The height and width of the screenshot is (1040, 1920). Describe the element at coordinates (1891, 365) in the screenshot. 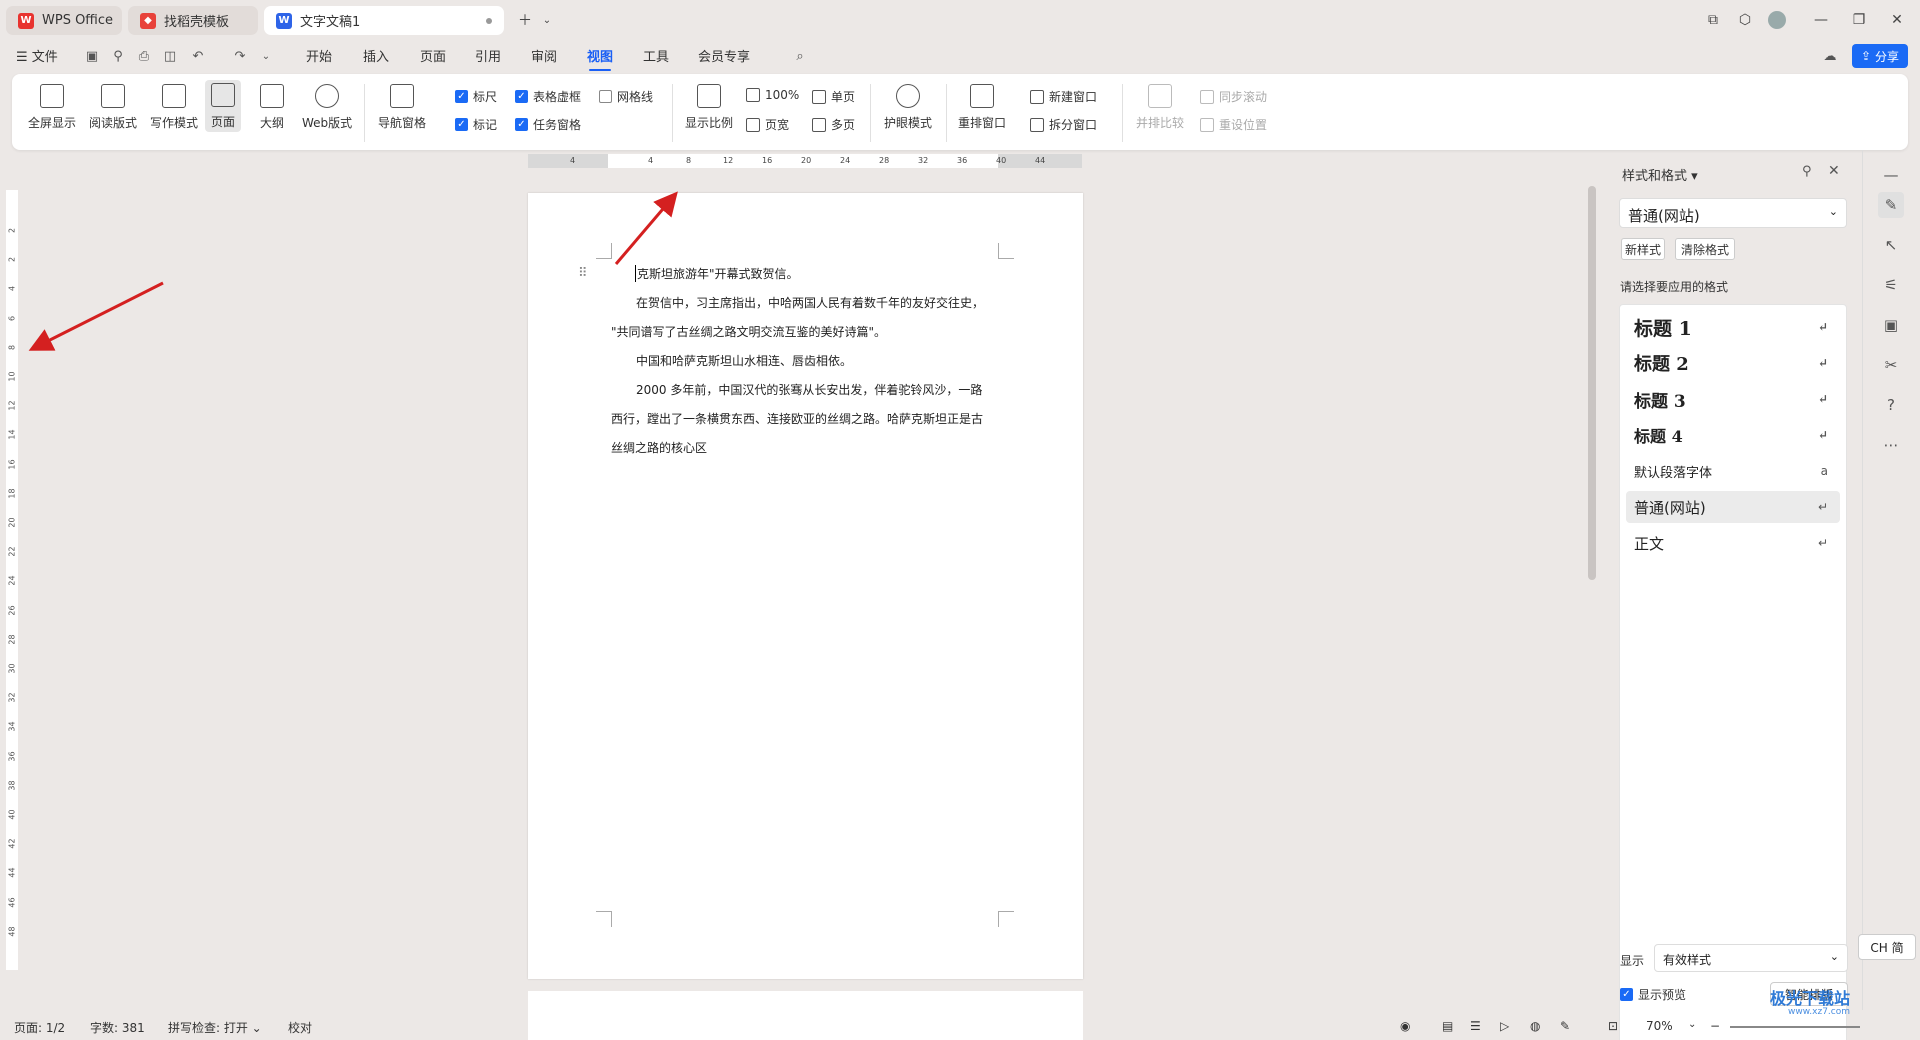

I see `tools-icon: ✂` at that location.